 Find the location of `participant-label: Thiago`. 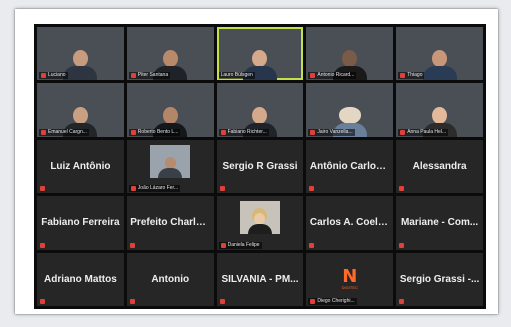

participant-label: Thiago is located at coordinates (411, 76).